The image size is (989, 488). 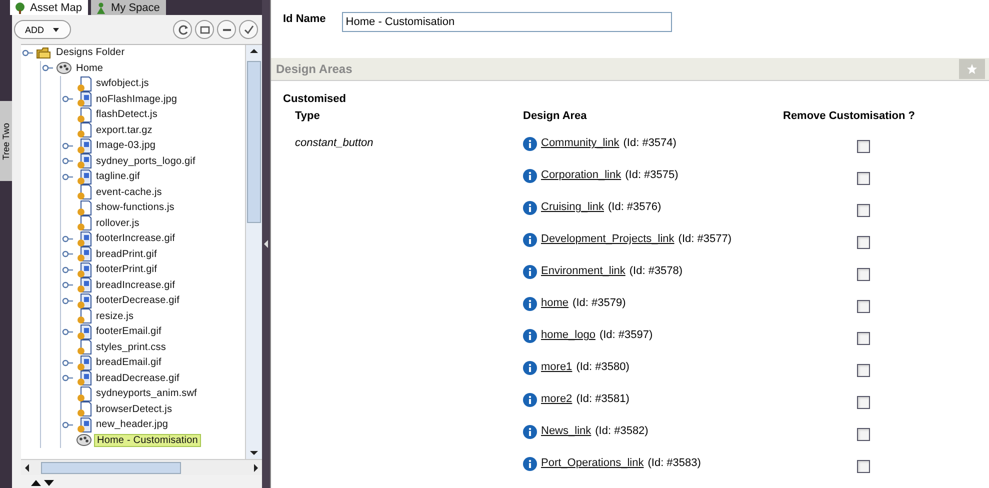 What do you see at coordinates (568, 335) in the screenshot?
I see `design-area-link: home_logo` at bounding box center [568, 335].